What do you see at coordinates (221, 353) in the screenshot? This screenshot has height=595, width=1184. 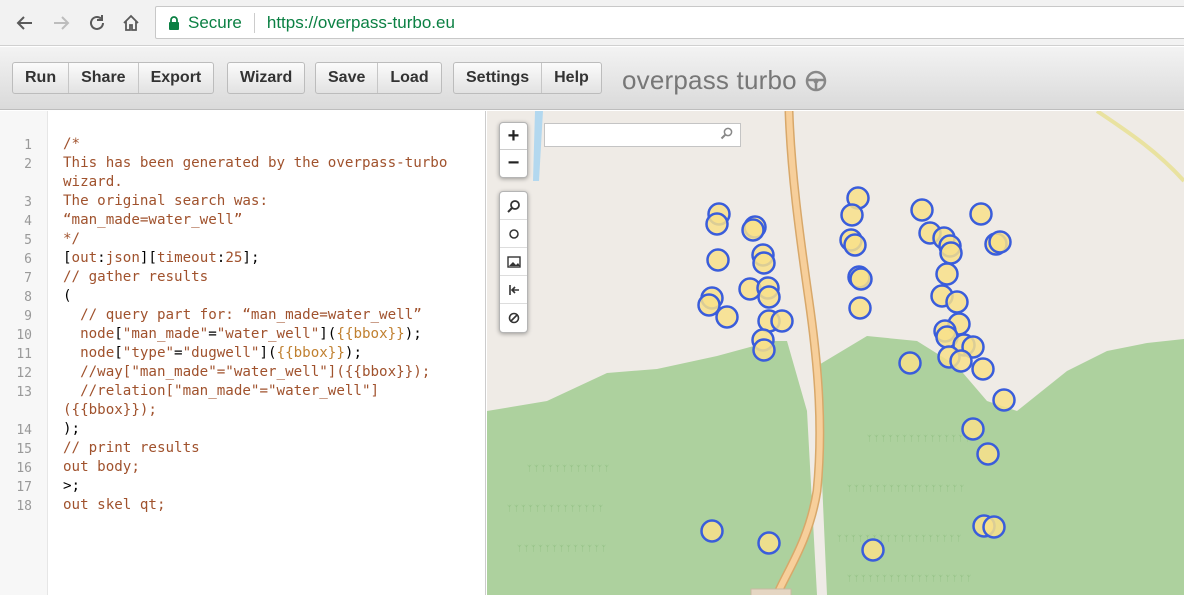 I see `code-token: "dugwell"` at bounding box center [221, 353].